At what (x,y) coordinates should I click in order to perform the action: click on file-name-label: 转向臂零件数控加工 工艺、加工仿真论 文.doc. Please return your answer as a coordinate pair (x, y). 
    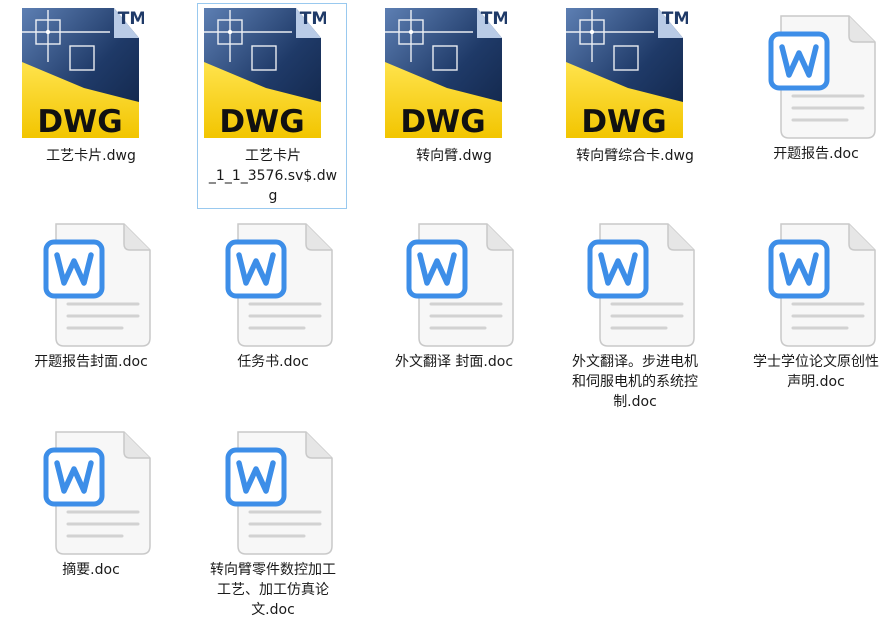
    Looking at the image, I should click on (273, 590).